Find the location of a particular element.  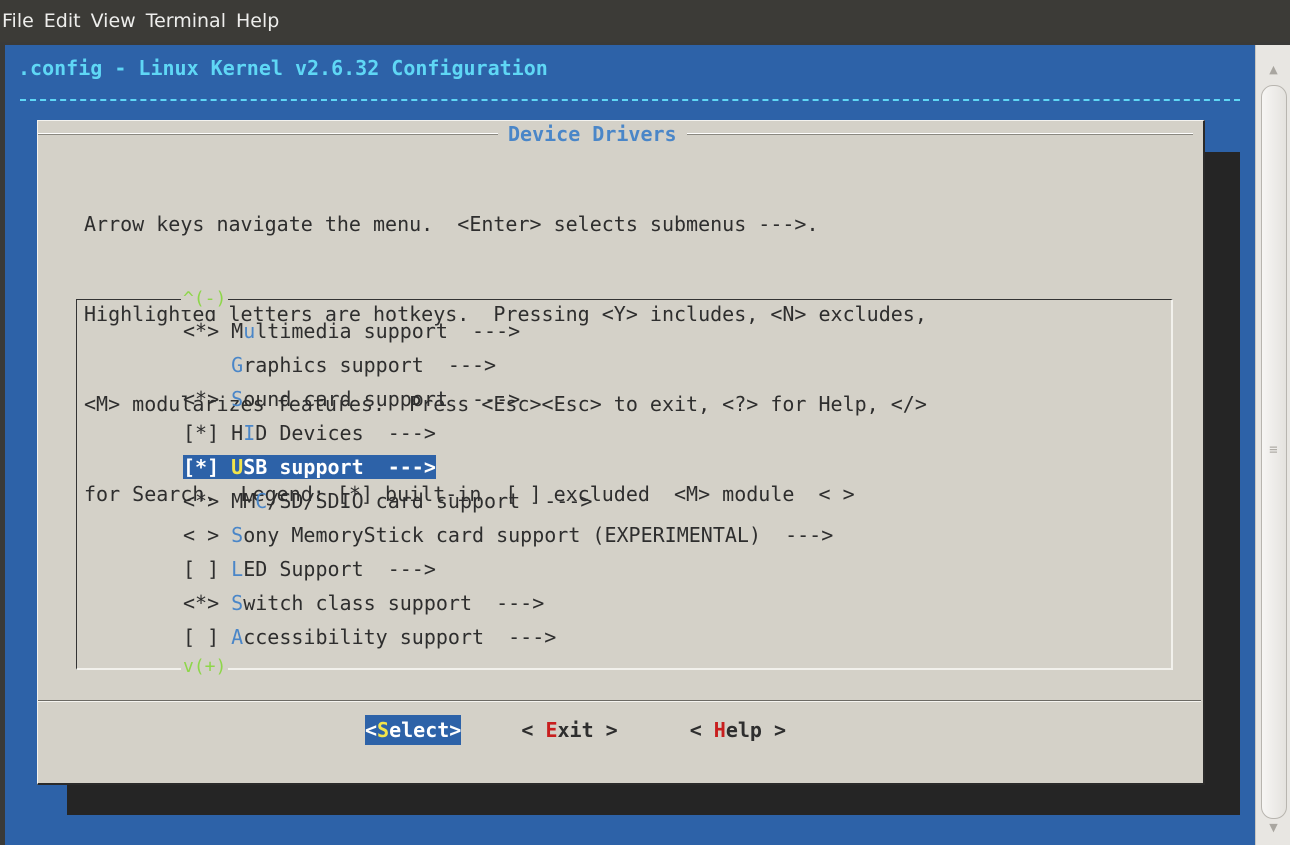

menu-edit: Edit is located at coordinates (62, 21).